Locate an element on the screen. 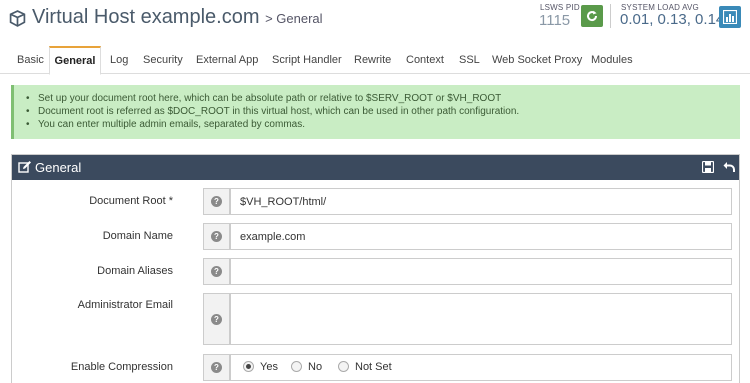  load-chart-button is located at coordinates (730, 17).